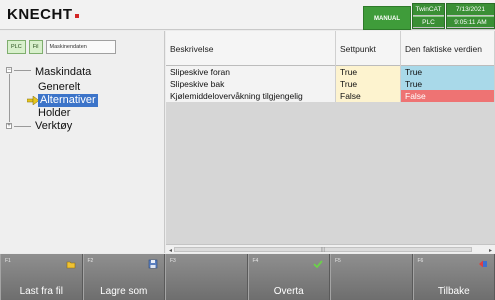 The image size is (495, 300). What do you see at coordinates (470, 22) in the screenshot?
I see `time-text: 9:05:11 AM` at bounding box center [470, 22].